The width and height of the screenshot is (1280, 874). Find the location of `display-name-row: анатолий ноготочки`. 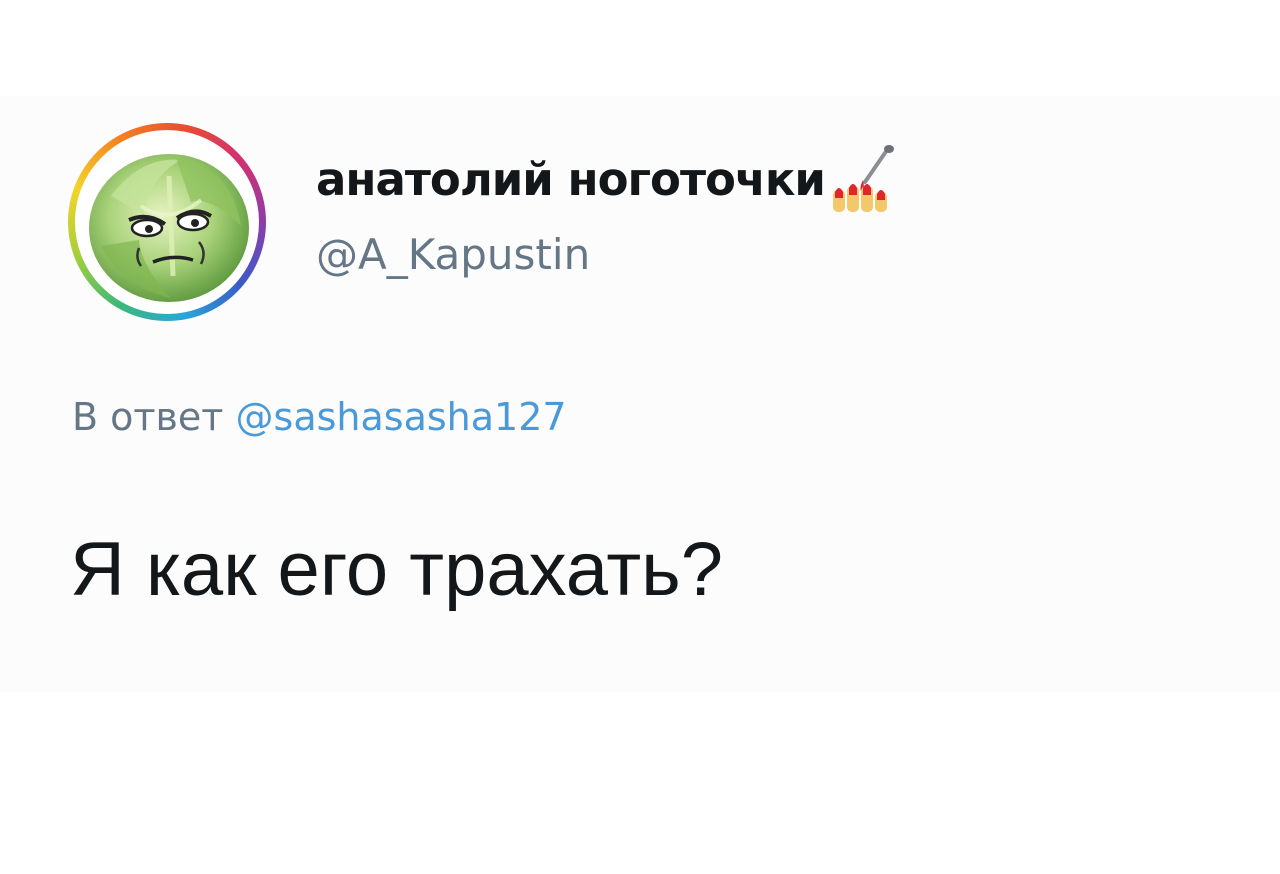

display-name-row: анатолий ноготочки is located at coordinates (607, 179).